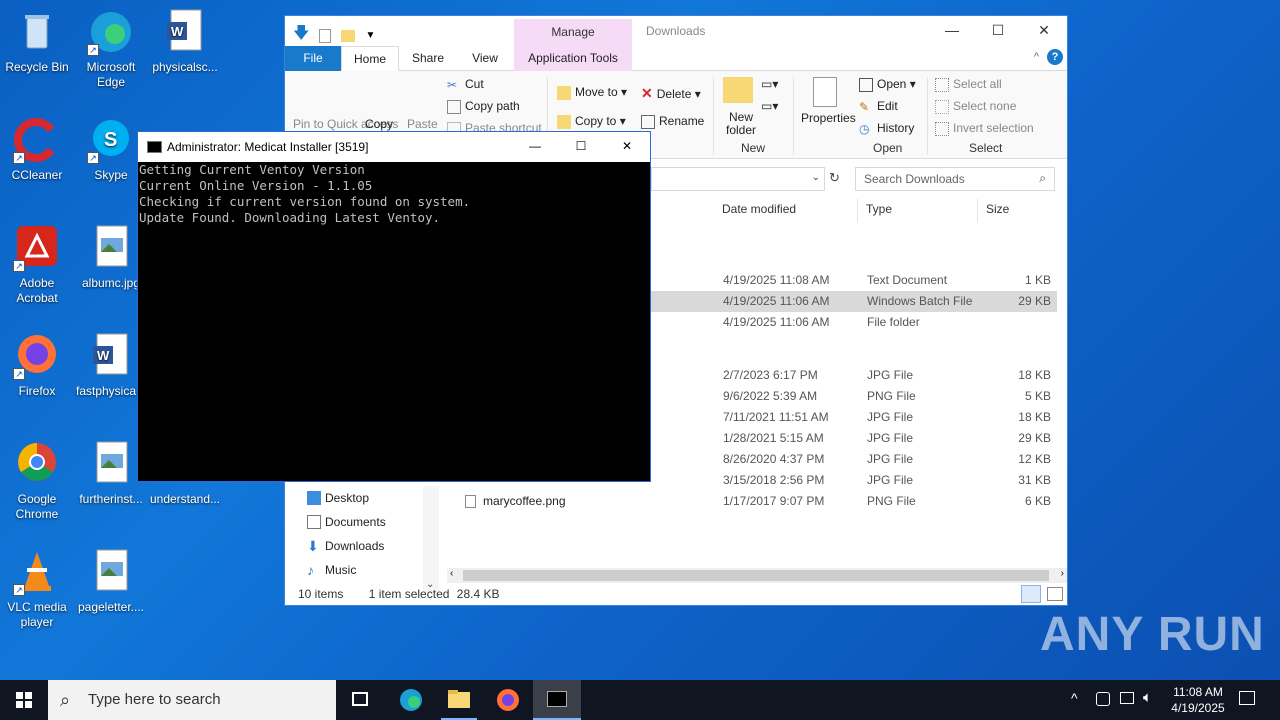  I want to click on console-minimize-button: —, so click(535, 147).